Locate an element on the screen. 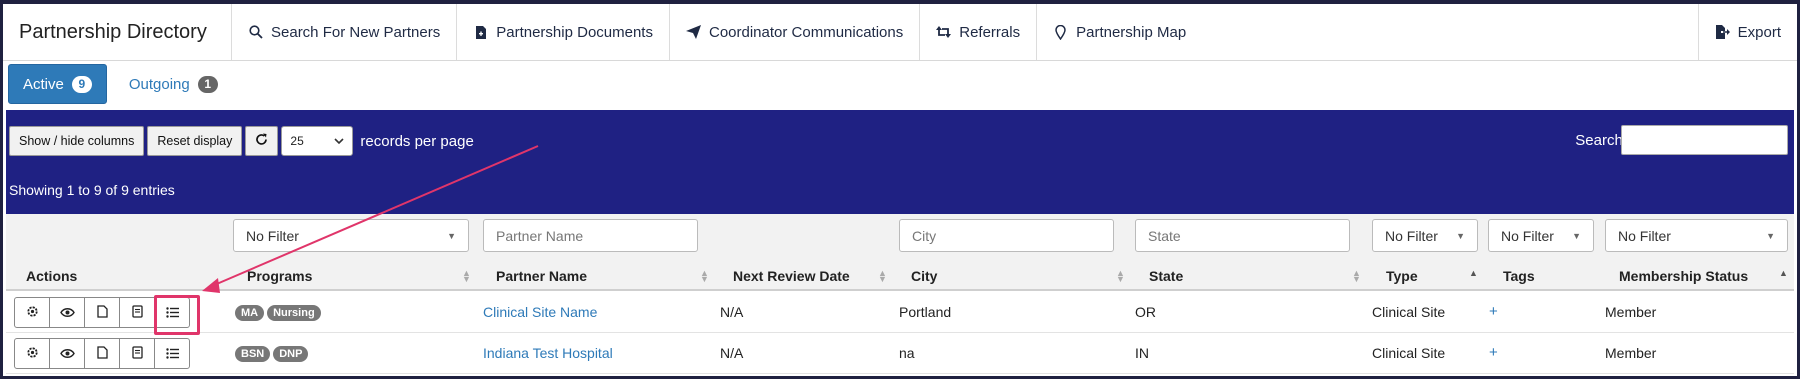 This screenshot has width=1800, height=379. program-badge: DNP is located at coordinates (291, 354).